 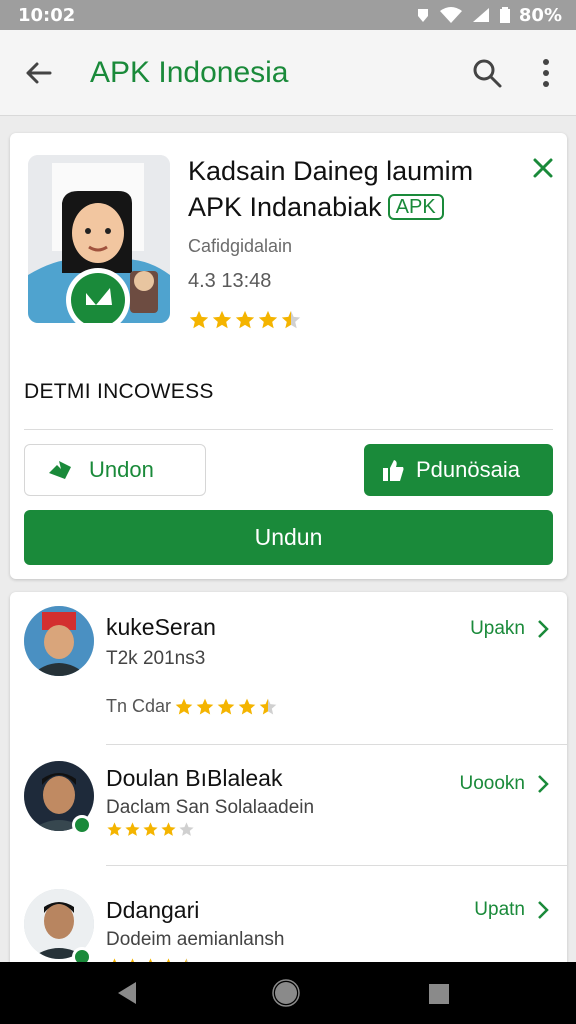 I want to click on app-icon-illustration, so click(x=99, y=239).